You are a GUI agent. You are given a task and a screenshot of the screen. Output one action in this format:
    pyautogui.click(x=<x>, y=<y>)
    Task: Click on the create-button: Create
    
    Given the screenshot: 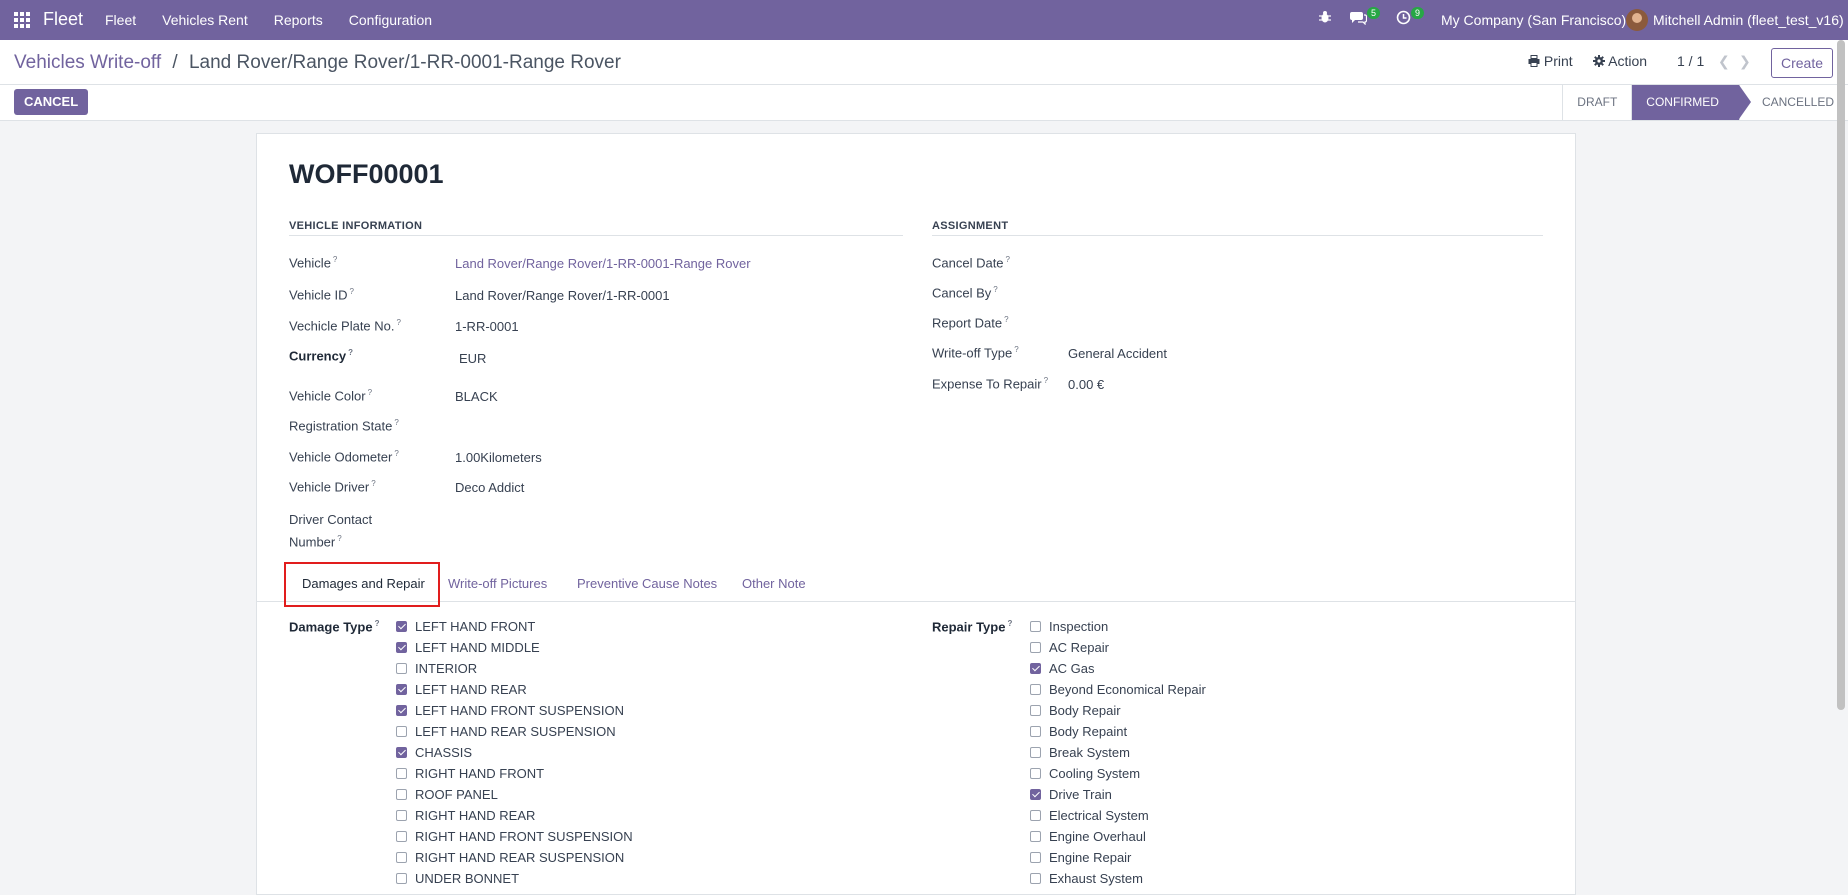 What is the action you would take?
    pyautogui.click(x=1802, y=63)
    